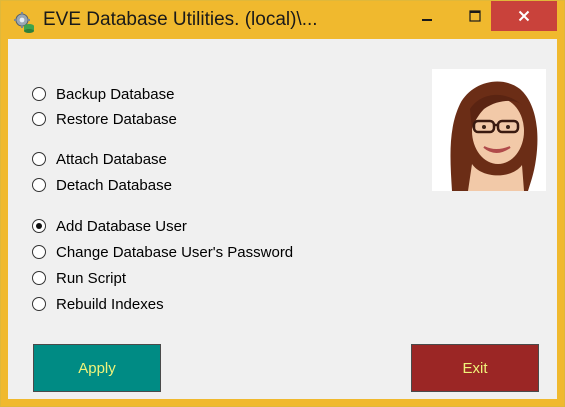 The width and height of the screenshot is (565, 407). What do you see at coordinates (475, 16) in the screenshot?
I see `maximize-icon` at bounding box center [475, 16].